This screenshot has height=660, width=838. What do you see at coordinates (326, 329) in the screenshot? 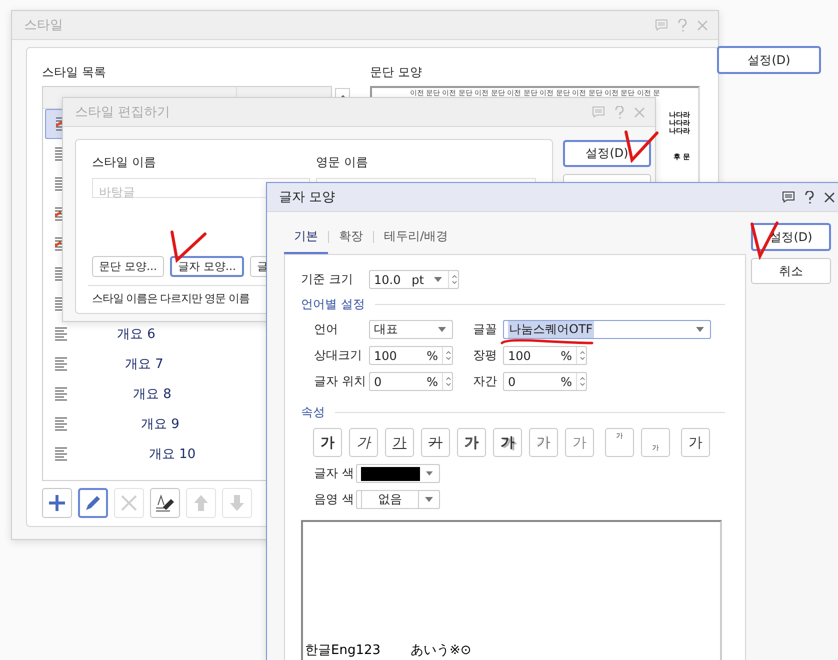
I see `field-label: 언어` at bounding box center [326, 329].